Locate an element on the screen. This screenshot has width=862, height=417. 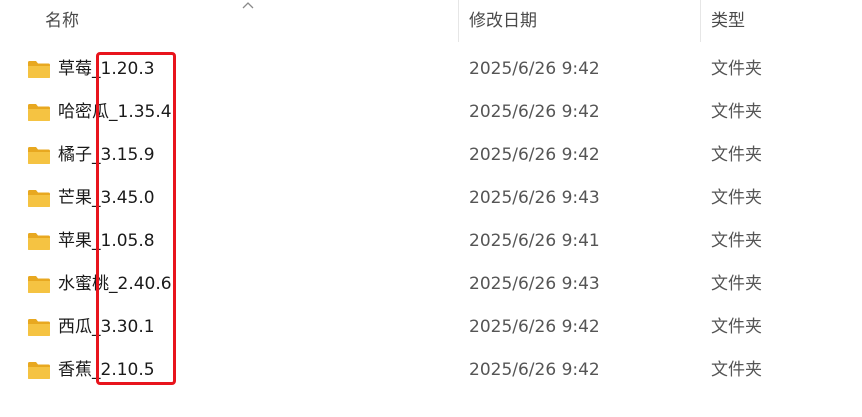
list-item: 苹果_1.05.8 2025/6/26 9:41 文件夹 is located at coordinates (431, 241).